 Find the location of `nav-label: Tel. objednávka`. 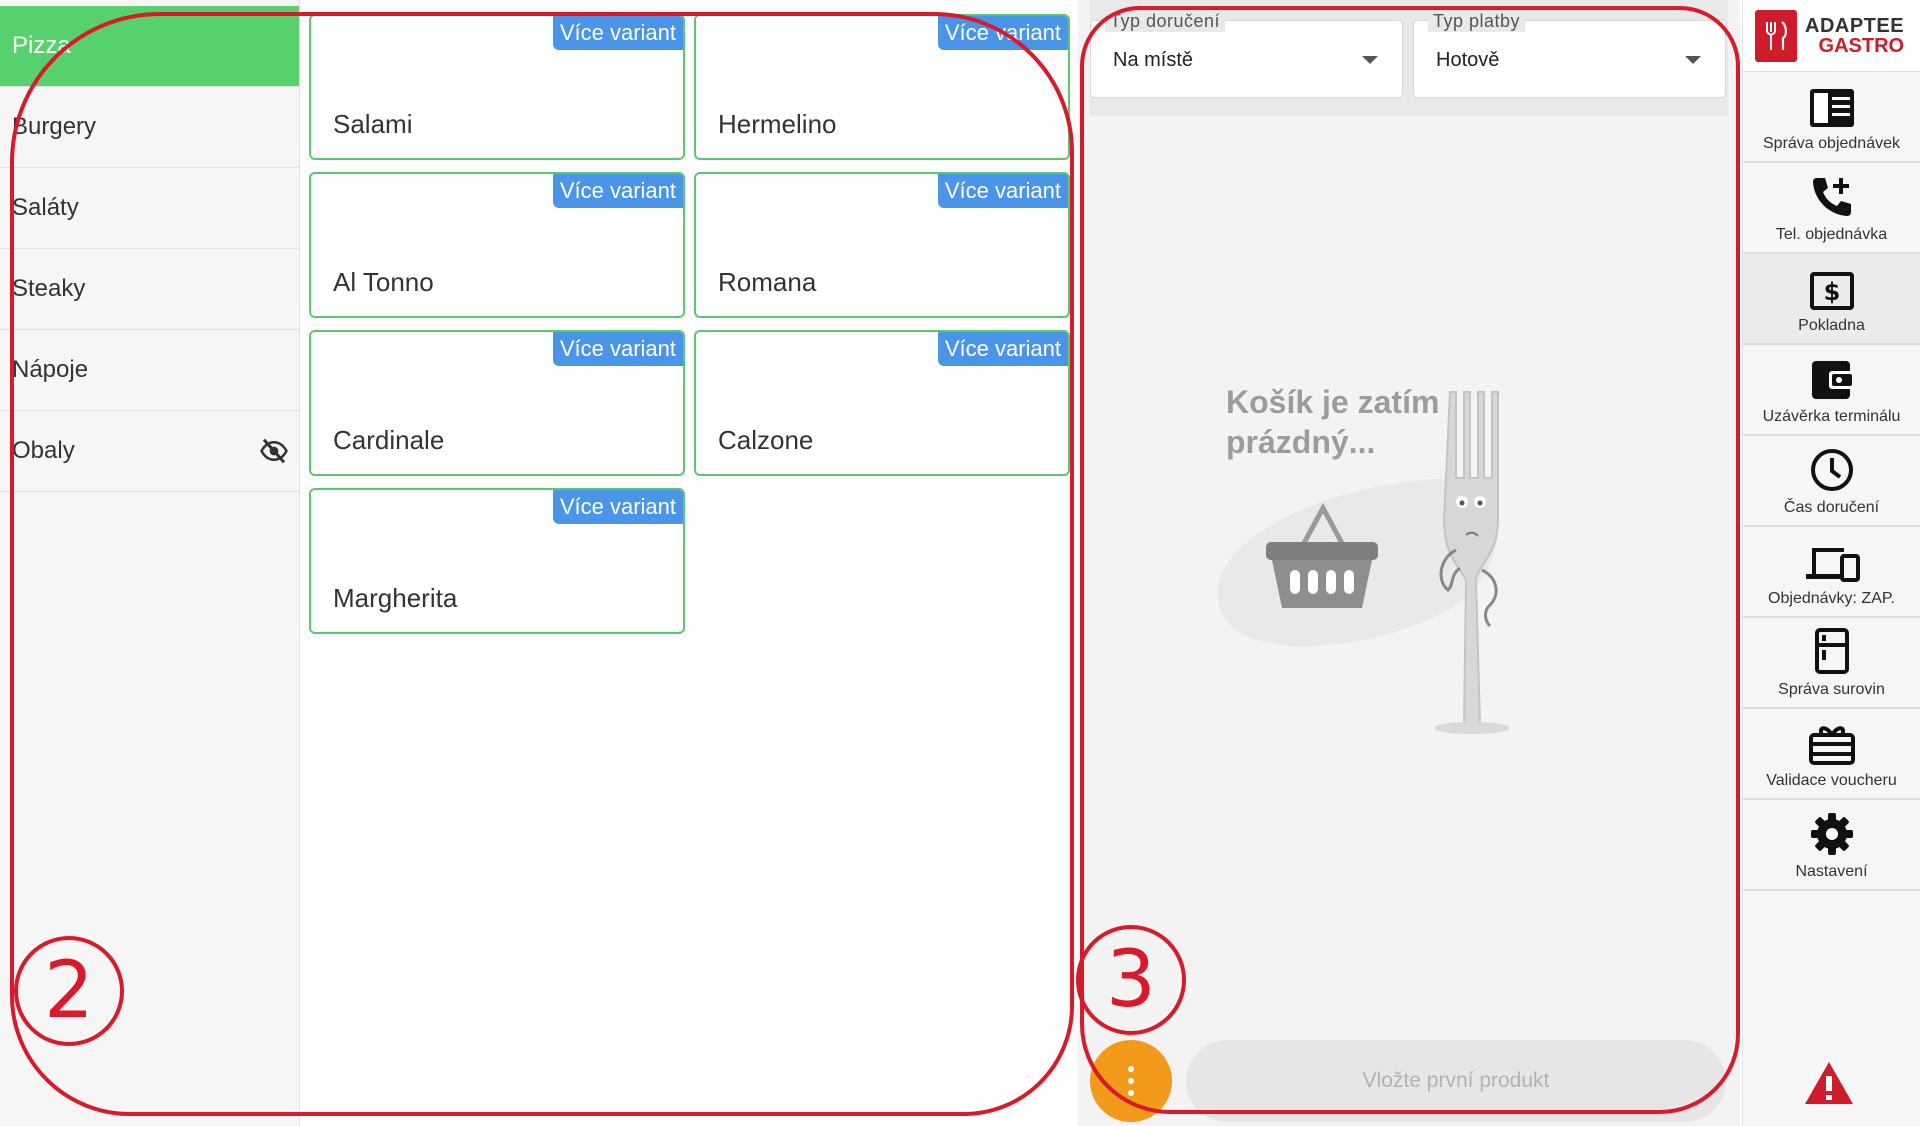

nav-label: Tel. objednávka is located at coordinates (1831, 234).